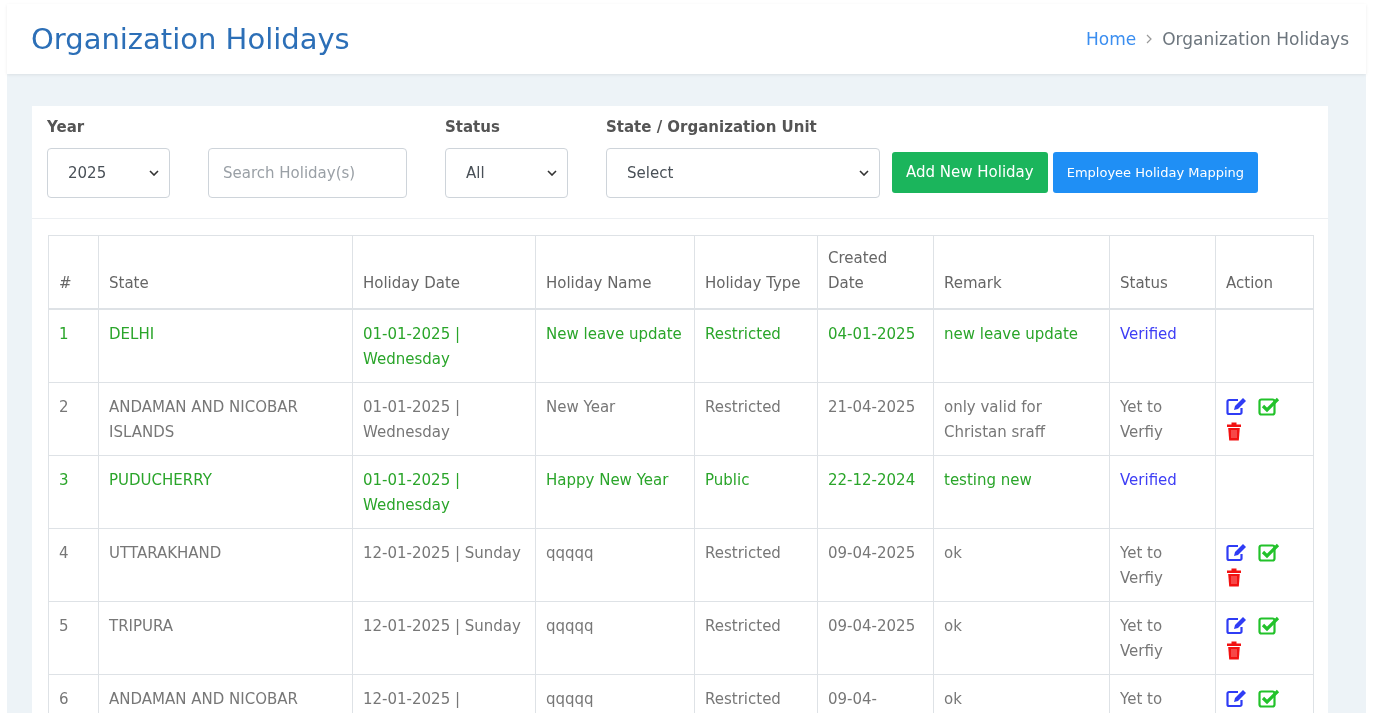 The image size is (1373, 713). Describe the element at coordinates (875, 419) in the screenshot. I see `created-cell: 21-04-2025` at that location.